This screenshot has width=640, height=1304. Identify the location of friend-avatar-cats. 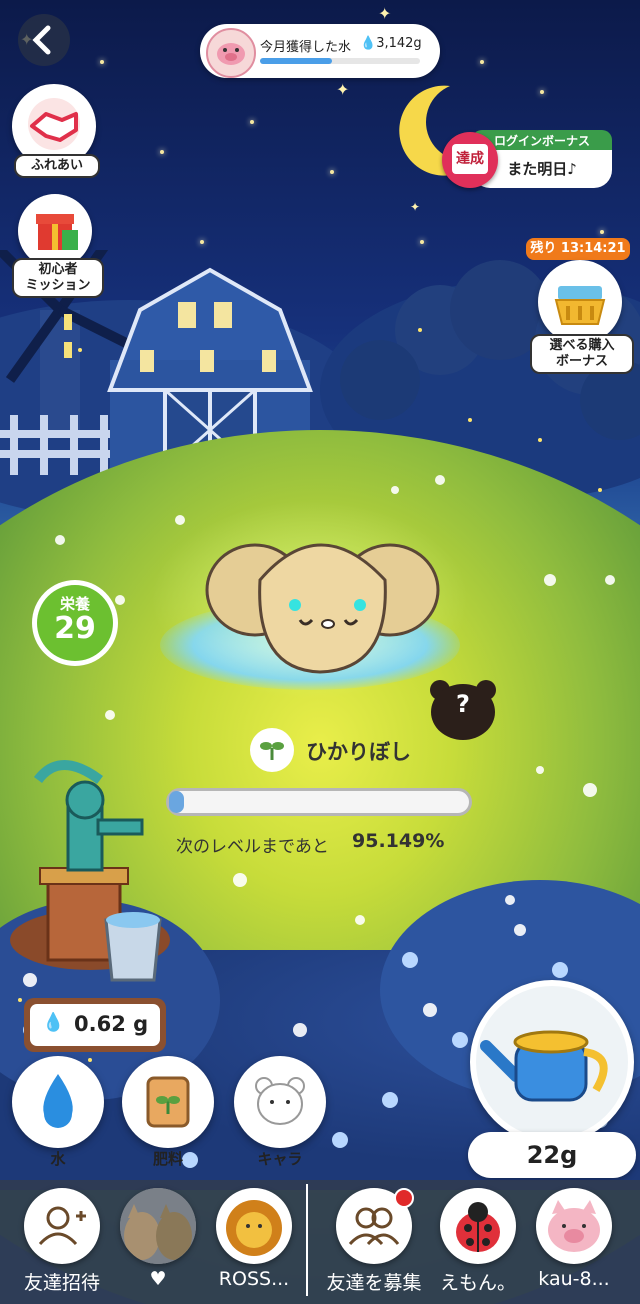
(158, 1226).